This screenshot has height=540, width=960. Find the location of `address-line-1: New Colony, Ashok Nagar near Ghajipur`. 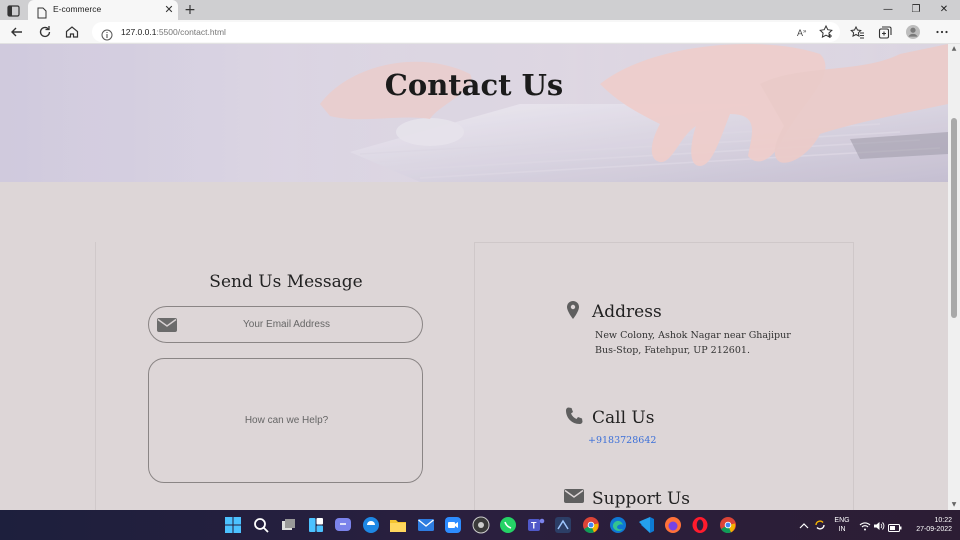

address-line-1: New Colony, Ashok Nagar near Ghajipur is located at coordinates (693, 335).